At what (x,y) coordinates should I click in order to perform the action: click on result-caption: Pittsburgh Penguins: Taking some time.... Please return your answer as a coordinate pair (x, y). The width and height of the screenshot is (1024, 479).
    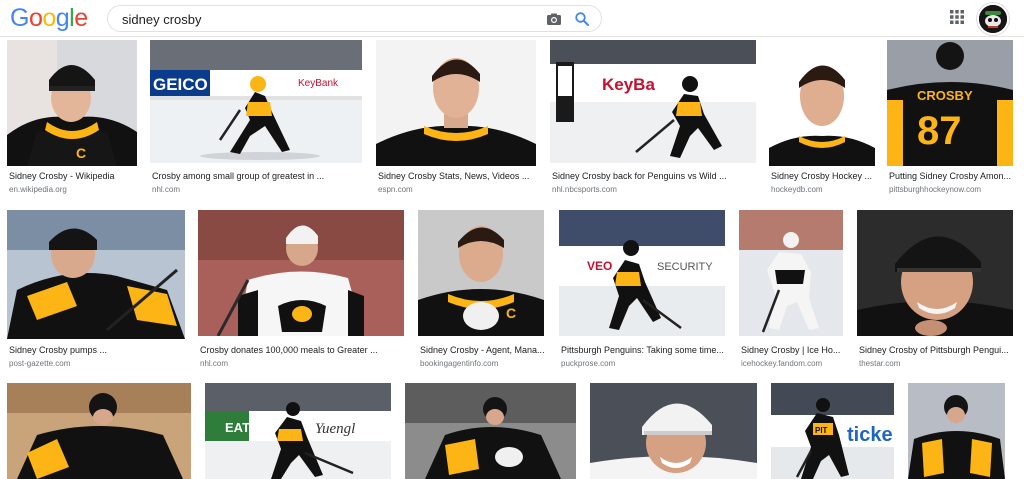
    Looking at the image, I should click on (642, 350).